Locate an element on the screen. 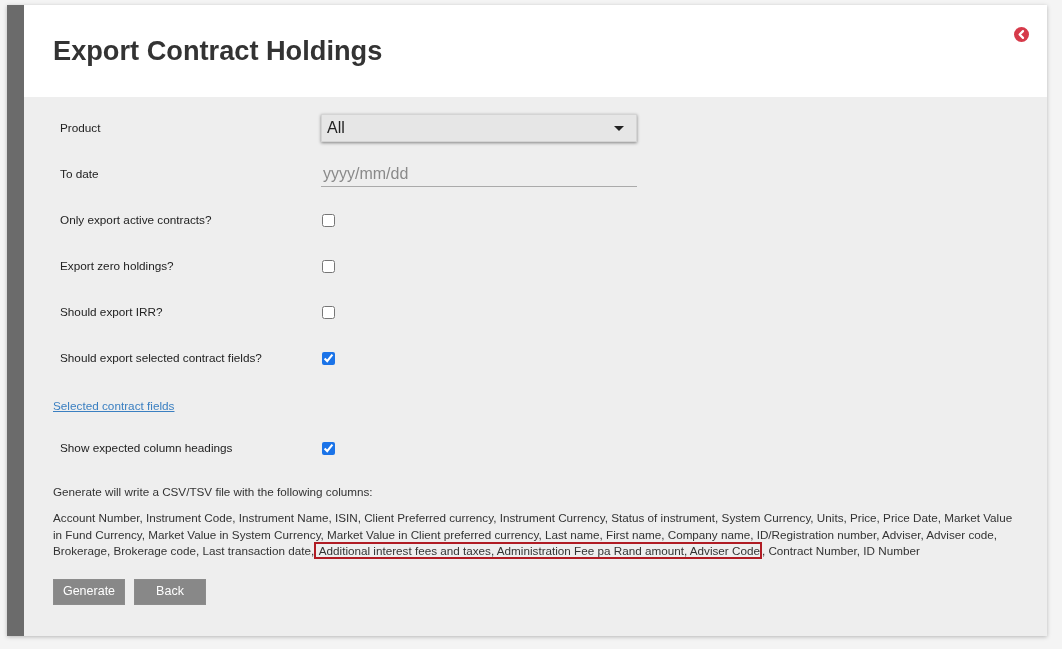 The height and width of the screenshot is (649, 1062). field-label: To date is located at coordinates (79, 174).